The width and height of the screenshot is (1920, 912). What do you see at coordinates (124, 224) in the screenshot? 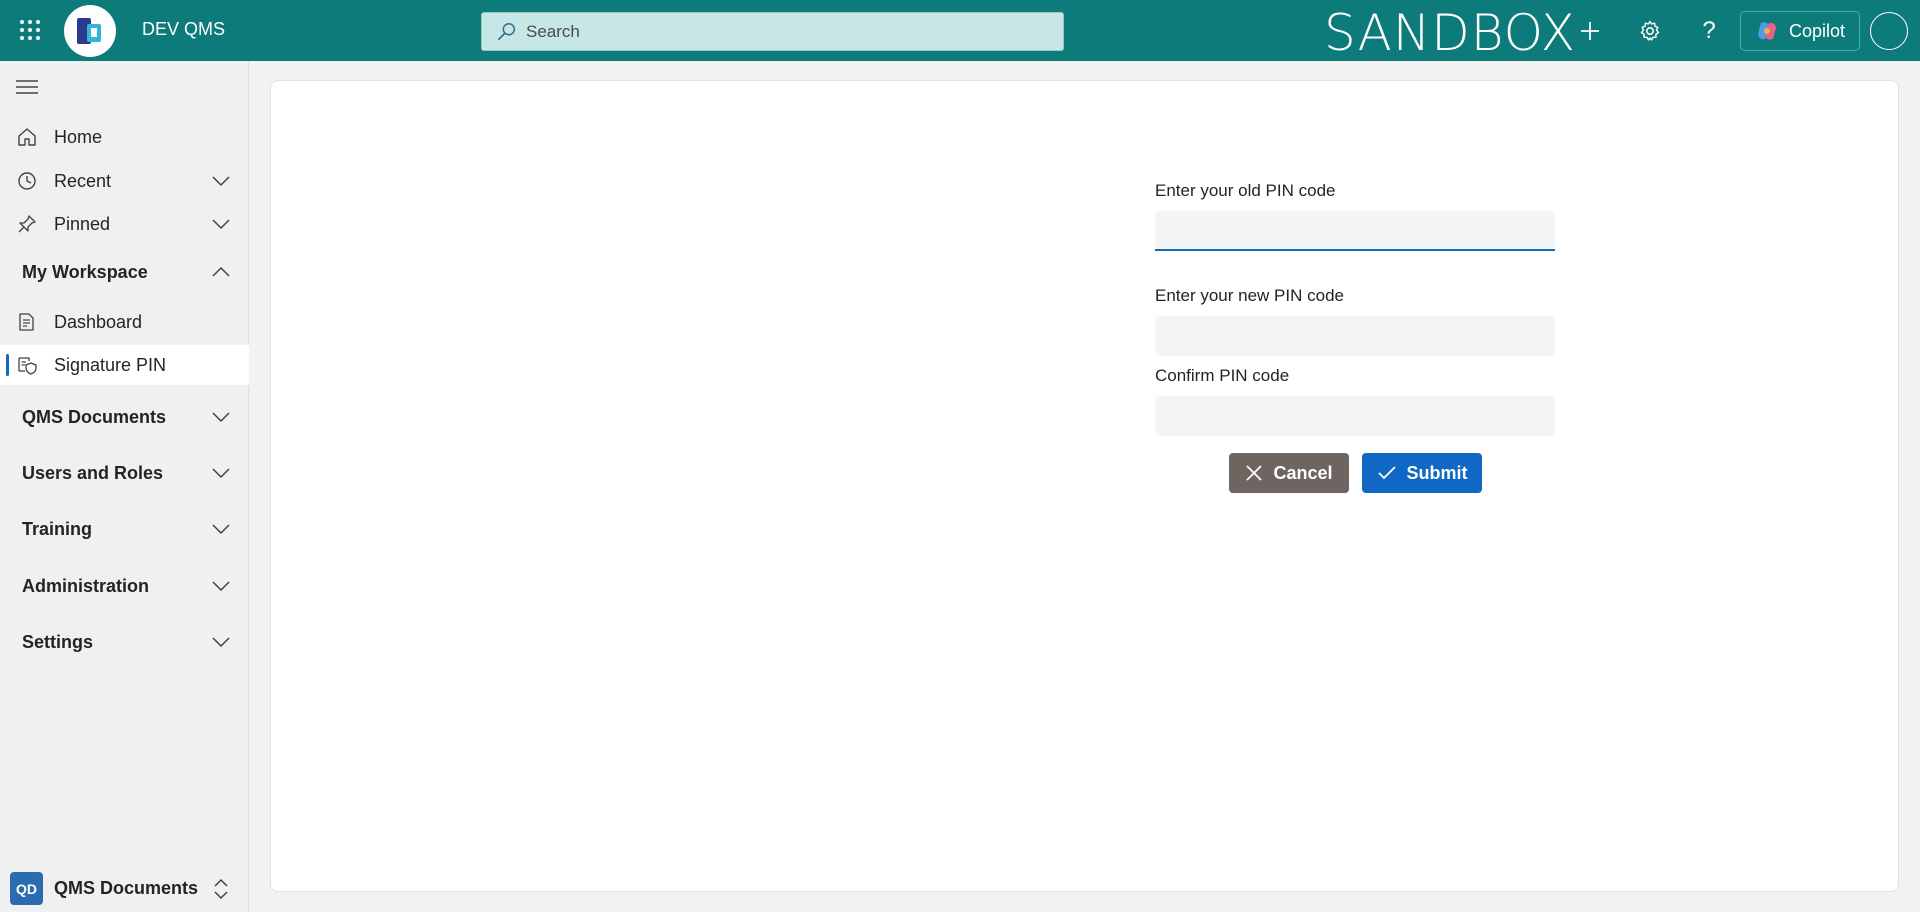
I see `sidebar-item-pinned: Pinned` at bounding box center [124, 224].